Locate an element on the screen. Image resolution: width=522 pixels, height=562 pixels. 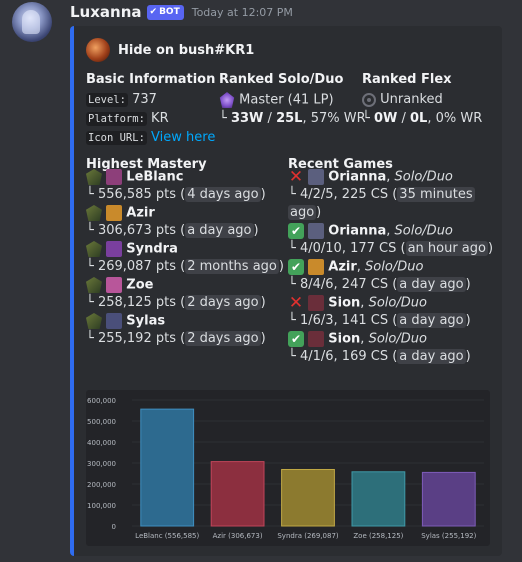
game-time-ago: an hour ago is located at coordinates (446, 248).